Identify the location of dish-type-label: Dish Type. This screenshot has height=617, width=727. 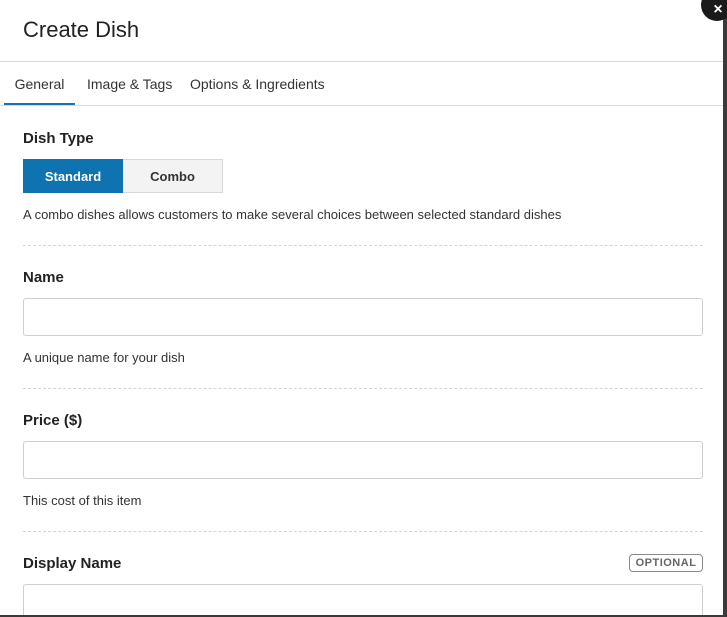
(58, 138).